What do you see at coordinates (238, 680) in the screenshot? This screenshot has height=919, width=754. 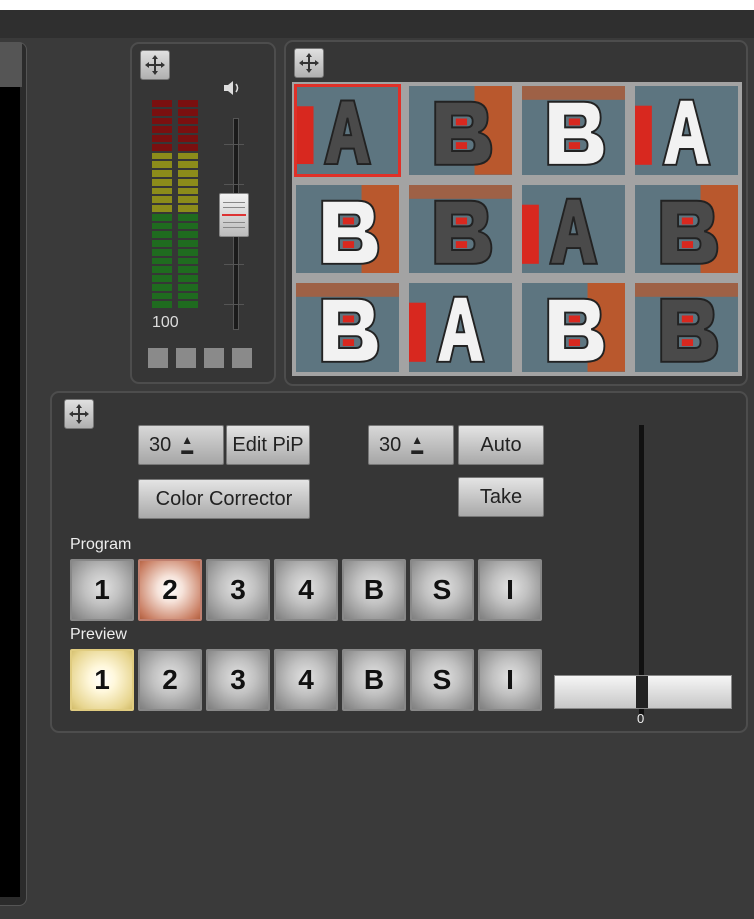 I see `preview-button-3: 3` at bounding box center [238, 680].